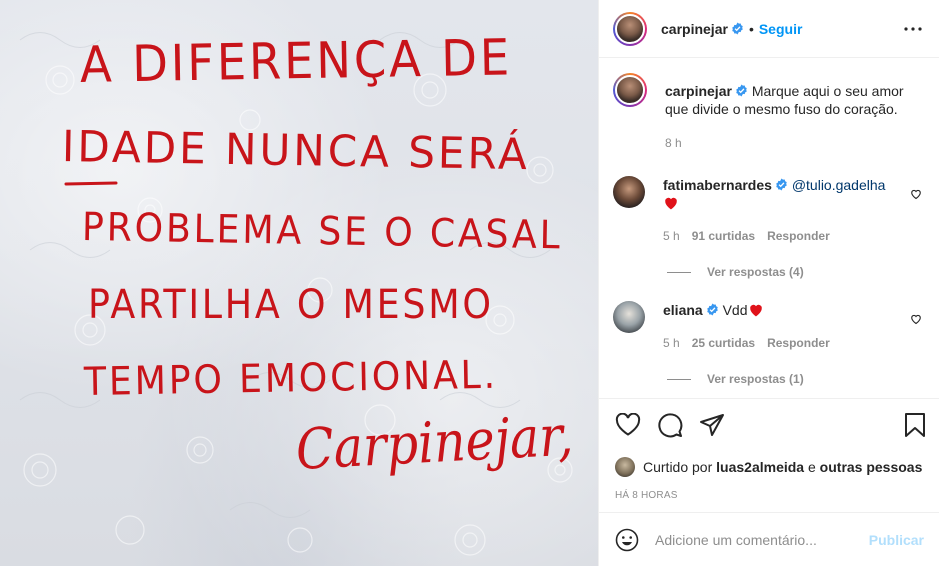 The width and height of the screenshot is (939, 566). I want to click on author-avatar, so click(630, 28).